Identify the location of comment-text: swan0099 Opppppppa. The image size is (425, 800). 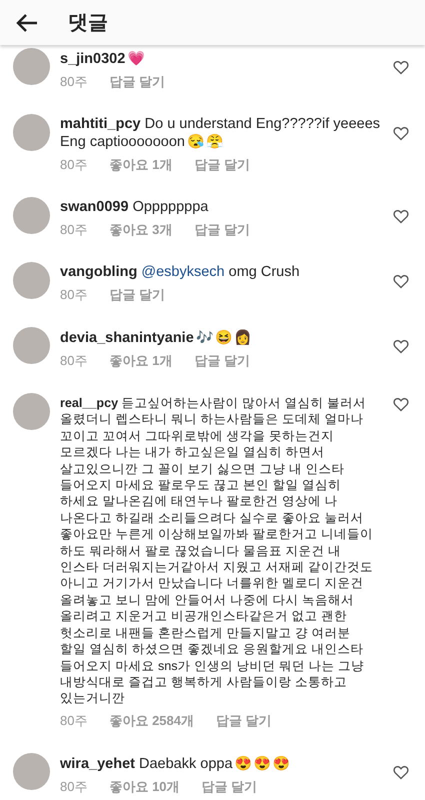
(135, 207).